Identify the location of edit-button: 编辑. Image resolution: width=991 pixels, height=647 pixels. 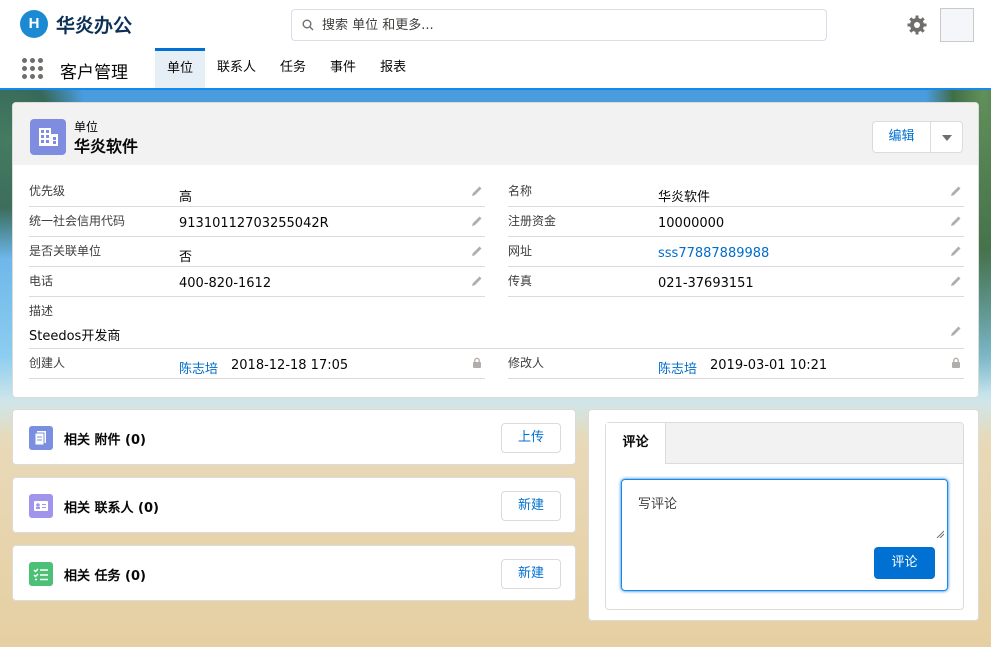
(901, 137).